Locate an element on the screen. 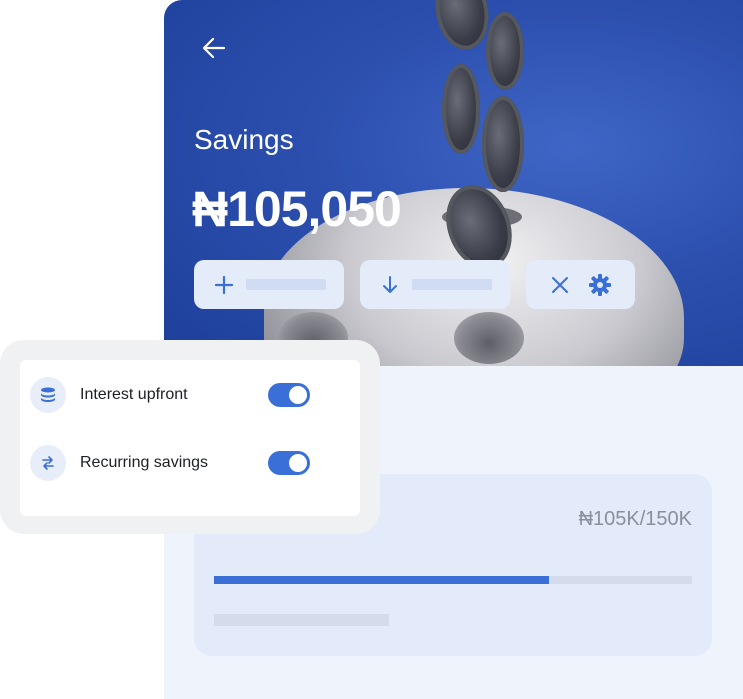 This screenshot has height=699, width=743. arrow-down-icon is located at coordinates (390, 284).